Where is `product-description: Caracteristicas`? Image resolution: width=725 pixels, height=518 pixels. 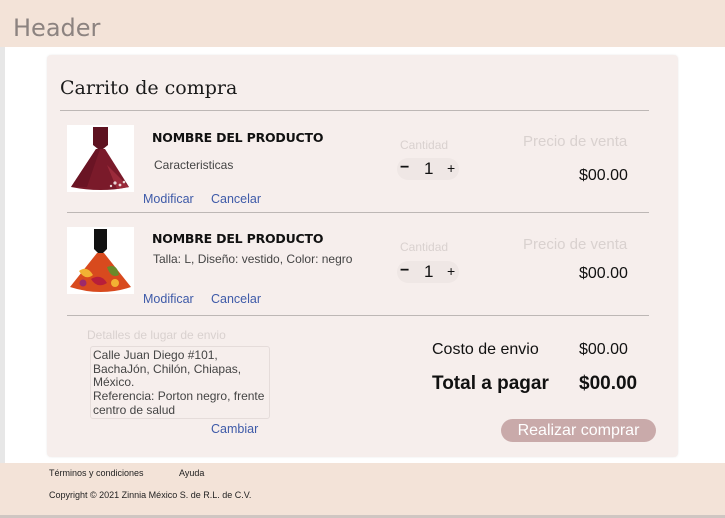 product-description: Caracteristicas is located at coordinates (194, 165).